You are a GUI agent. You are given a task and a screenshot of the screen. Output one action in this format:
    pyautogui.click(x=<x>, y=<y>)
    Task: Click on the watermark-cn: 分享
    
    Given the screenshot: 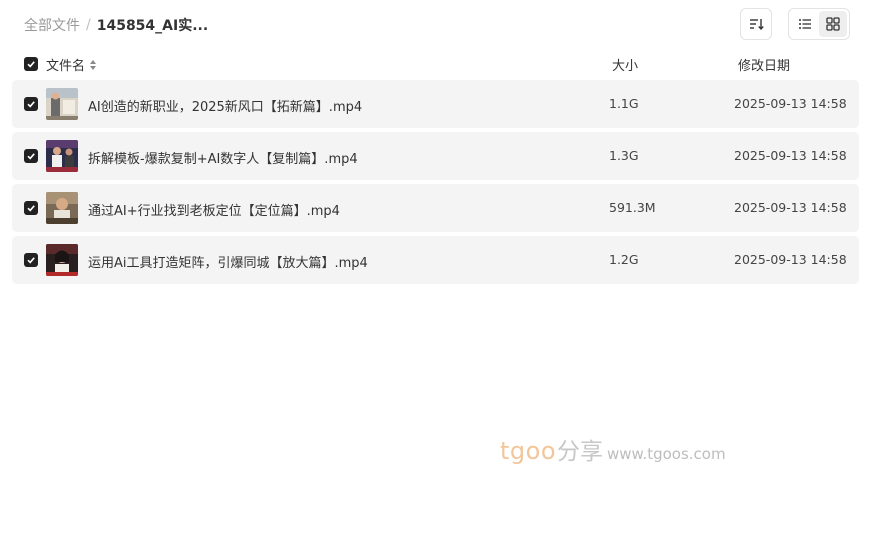 What is the action you would take?
    pyautogui.click(x=580, y=452)
    